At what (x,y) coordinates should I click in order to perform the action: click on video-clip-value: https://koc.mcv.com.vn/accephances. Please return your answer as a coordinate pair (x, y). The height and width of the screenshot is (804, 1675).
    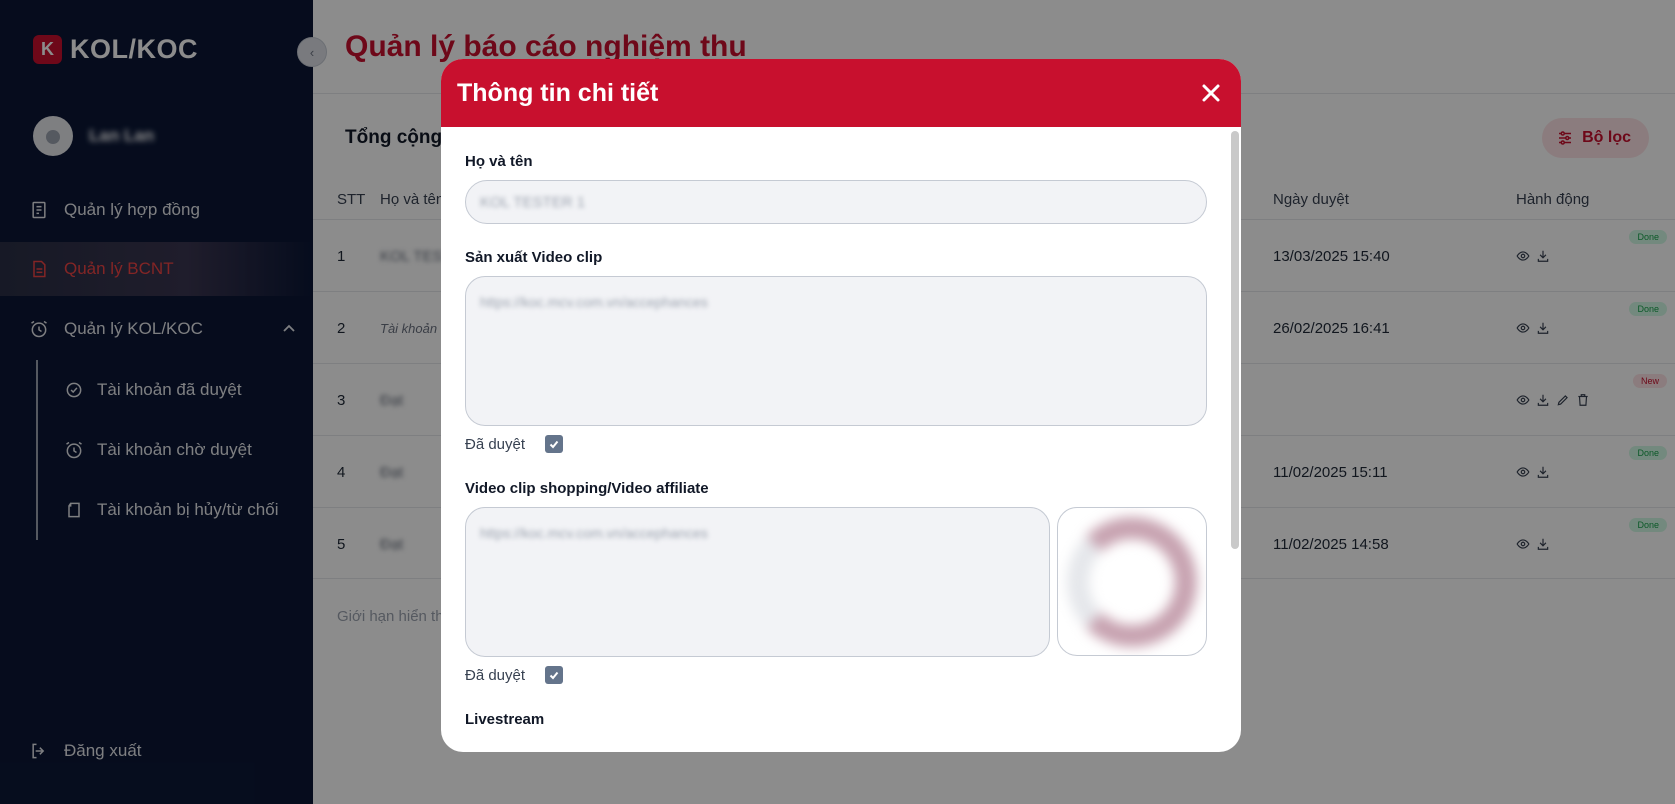
    Looking at the image, I should click on (594, 302).